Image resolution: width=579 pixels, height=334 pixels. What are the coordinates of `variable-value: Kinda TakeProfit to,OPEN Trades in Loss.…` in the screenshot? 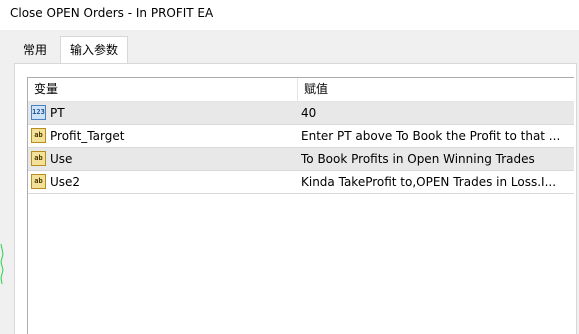 It's located at (437, 182).